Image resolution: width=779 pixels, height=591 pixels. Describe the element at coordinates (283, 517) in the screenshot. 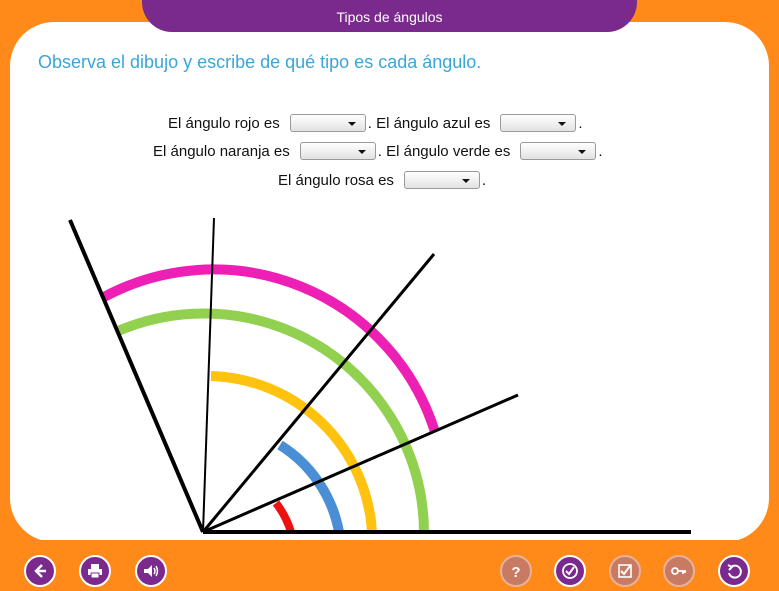

I see `red-arc` at that location.